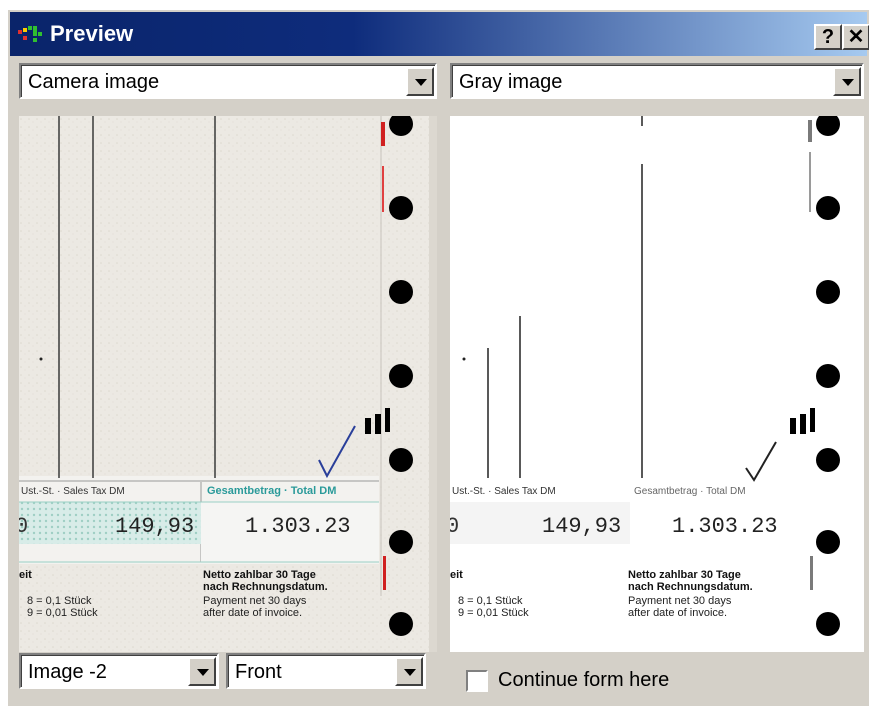 The width and height of the screenshot is (869, 706). I want to click on window-title: Preview, so click(92, 33).